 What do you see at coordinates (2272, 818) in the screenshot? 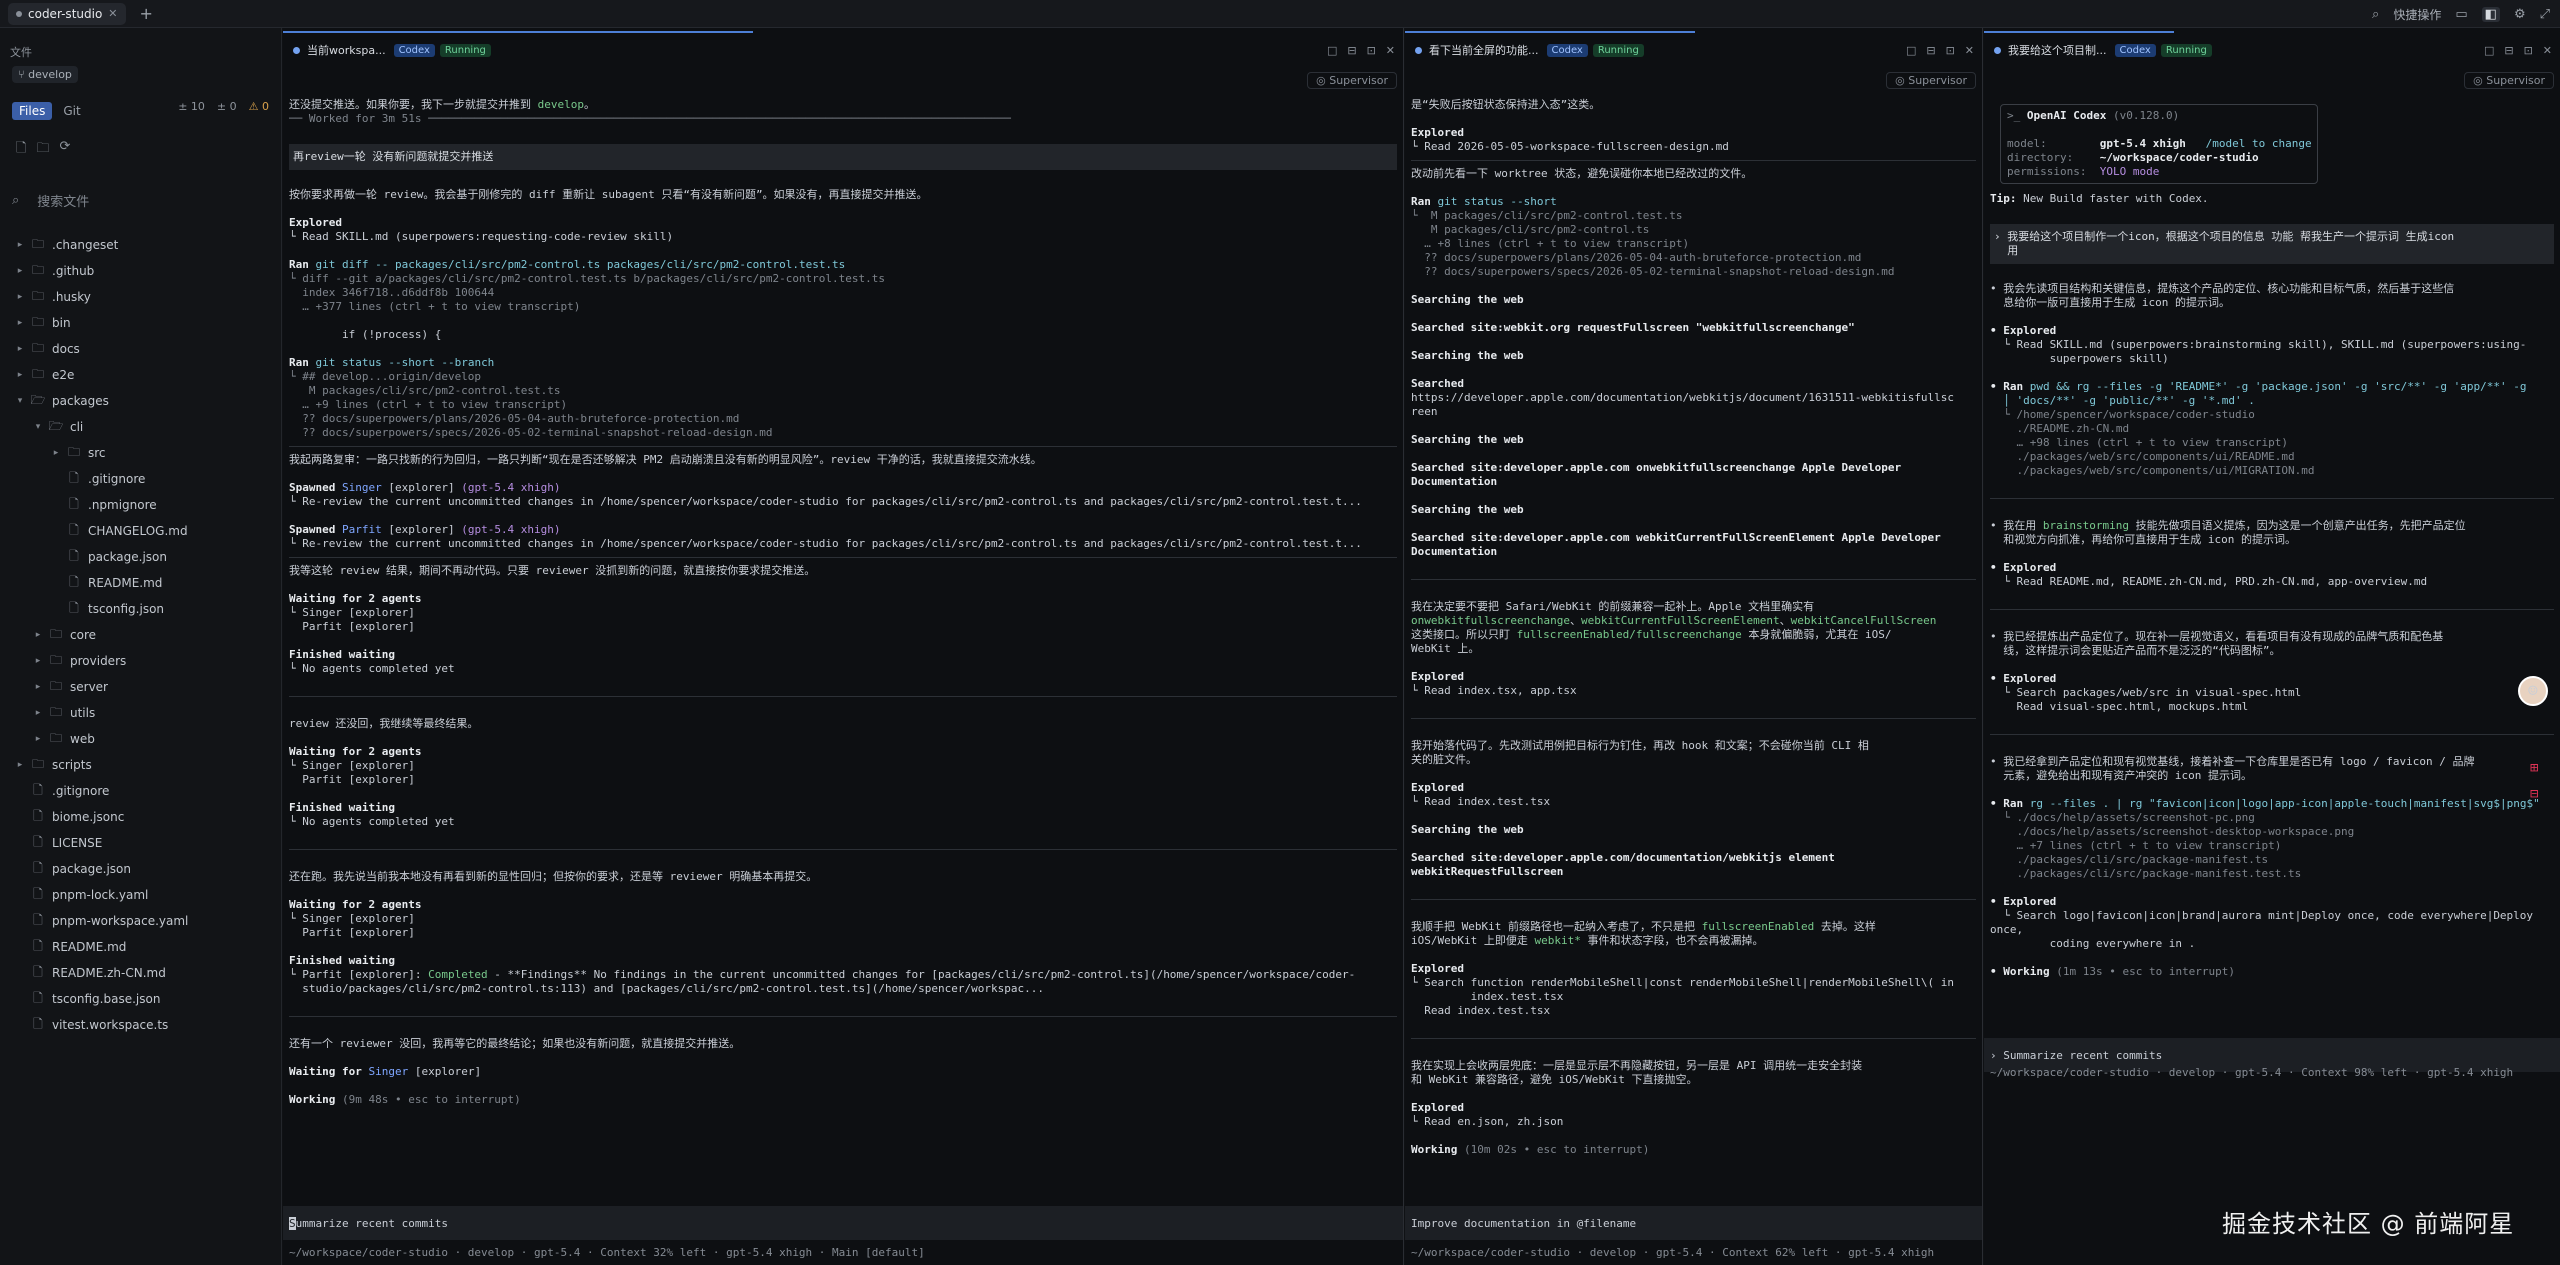
I see `output-line: └ ./docs/help/assets/screenshot-pc.png` at bounding box center [2272, 818].